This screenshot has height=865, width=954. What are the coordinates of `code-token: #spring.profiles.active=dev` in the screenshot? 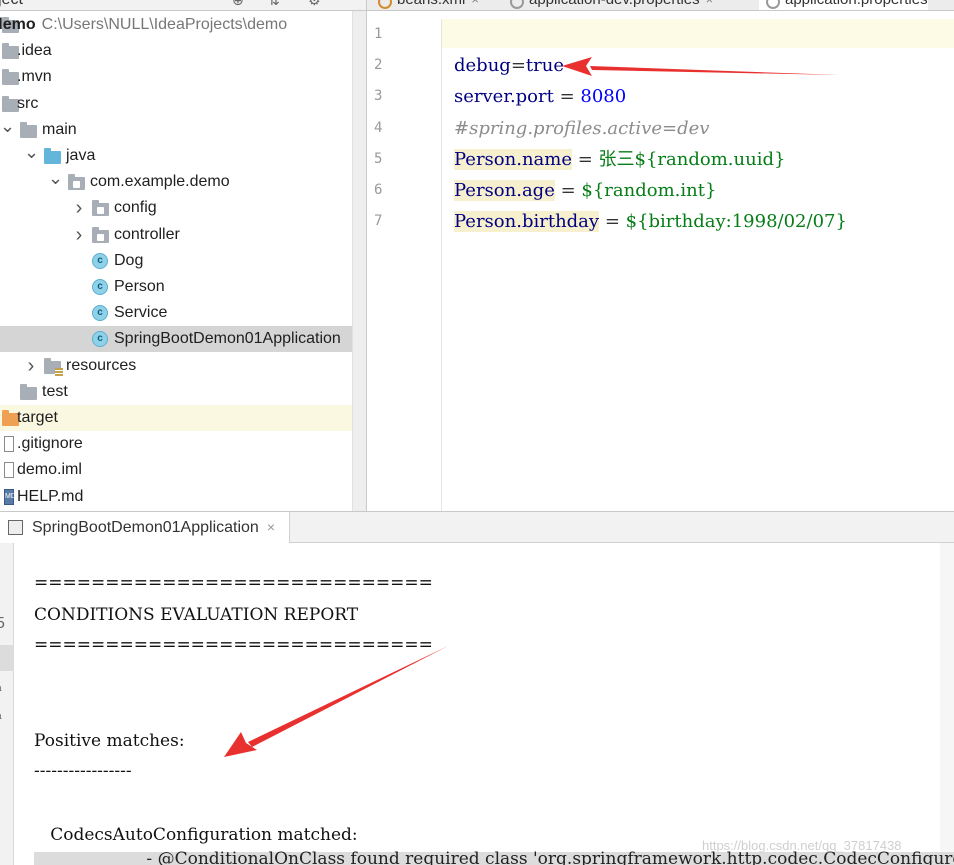 It's located at (582, 128).